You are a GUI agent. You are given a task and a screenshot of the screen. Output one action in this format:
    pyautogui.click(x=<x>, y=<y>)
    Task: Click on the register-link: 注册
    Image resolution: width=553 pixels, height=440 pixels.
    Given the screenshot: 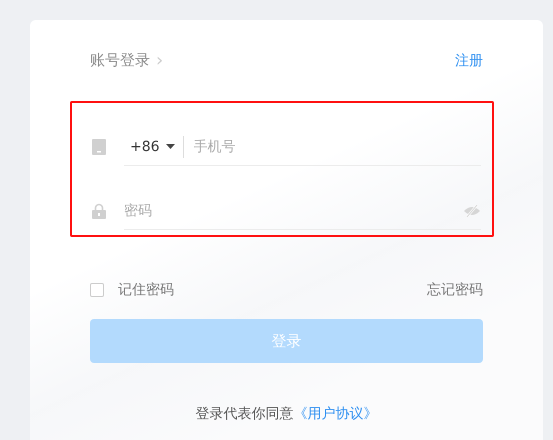 What is the action you would take?
    pyautogui.click(x=469, y=61)
    